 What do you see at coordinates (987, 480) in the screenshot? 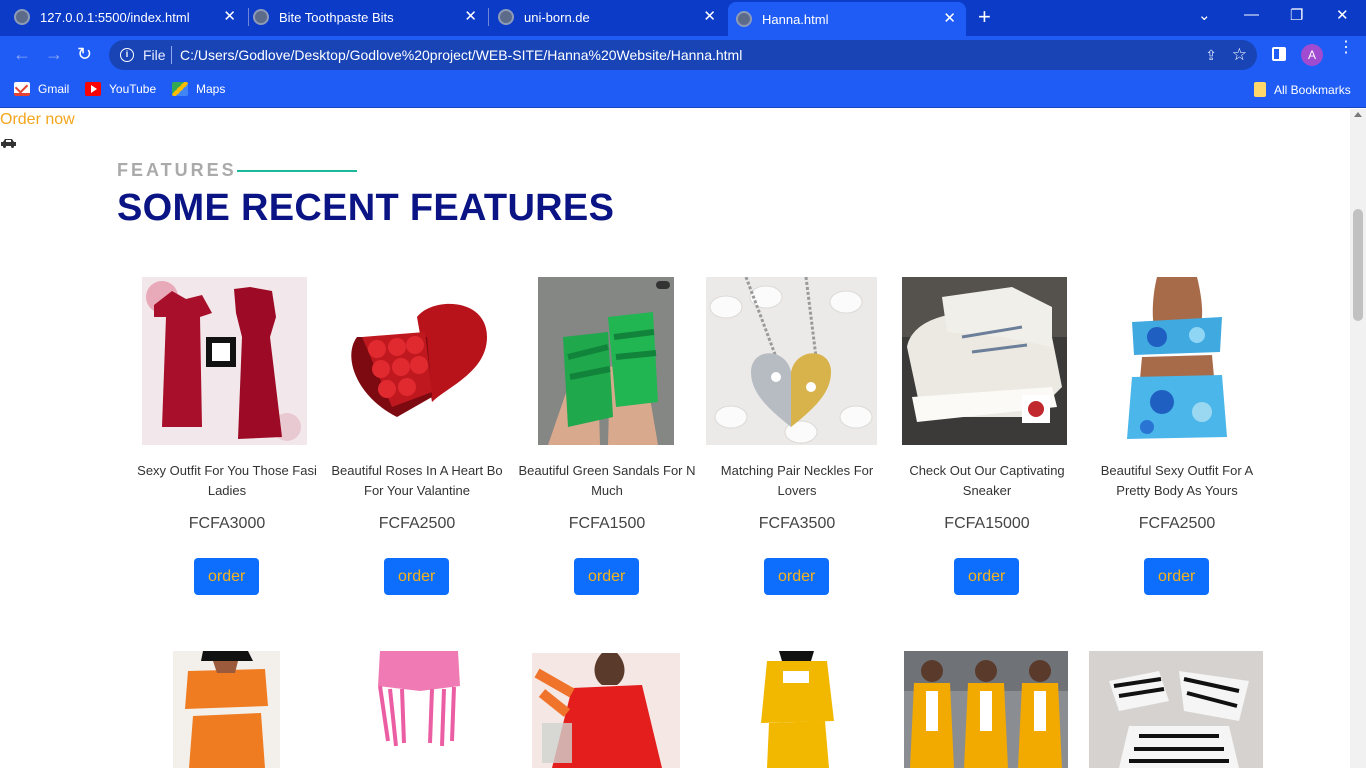
I see `product-name: Check Out Our Captivating Sneaker` at bounding box center [987, 480].